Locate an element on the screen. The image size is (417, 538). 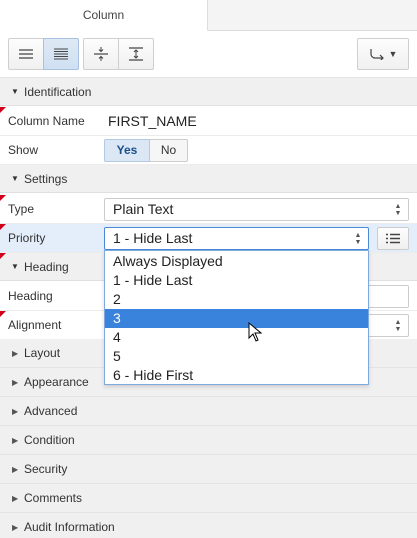
row-type: Type Plain Text ▲ ▼ is located at coordinates (208, 209).